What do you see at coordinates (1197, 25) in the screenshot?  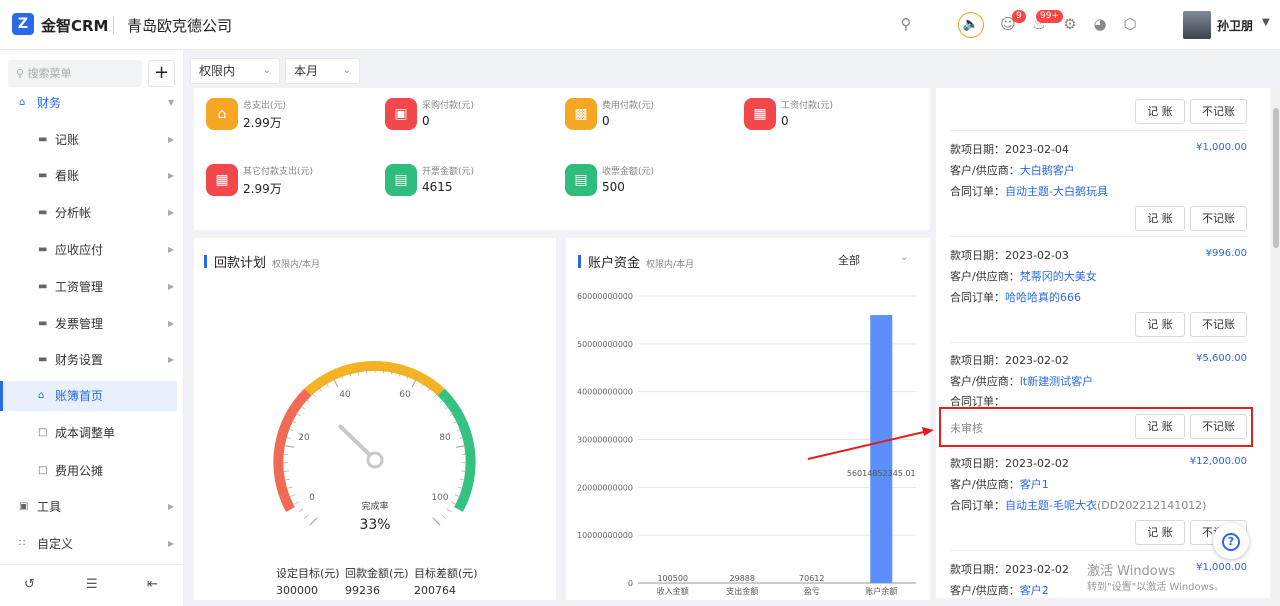 I see `avatar` at bounding box center [1197, 25].